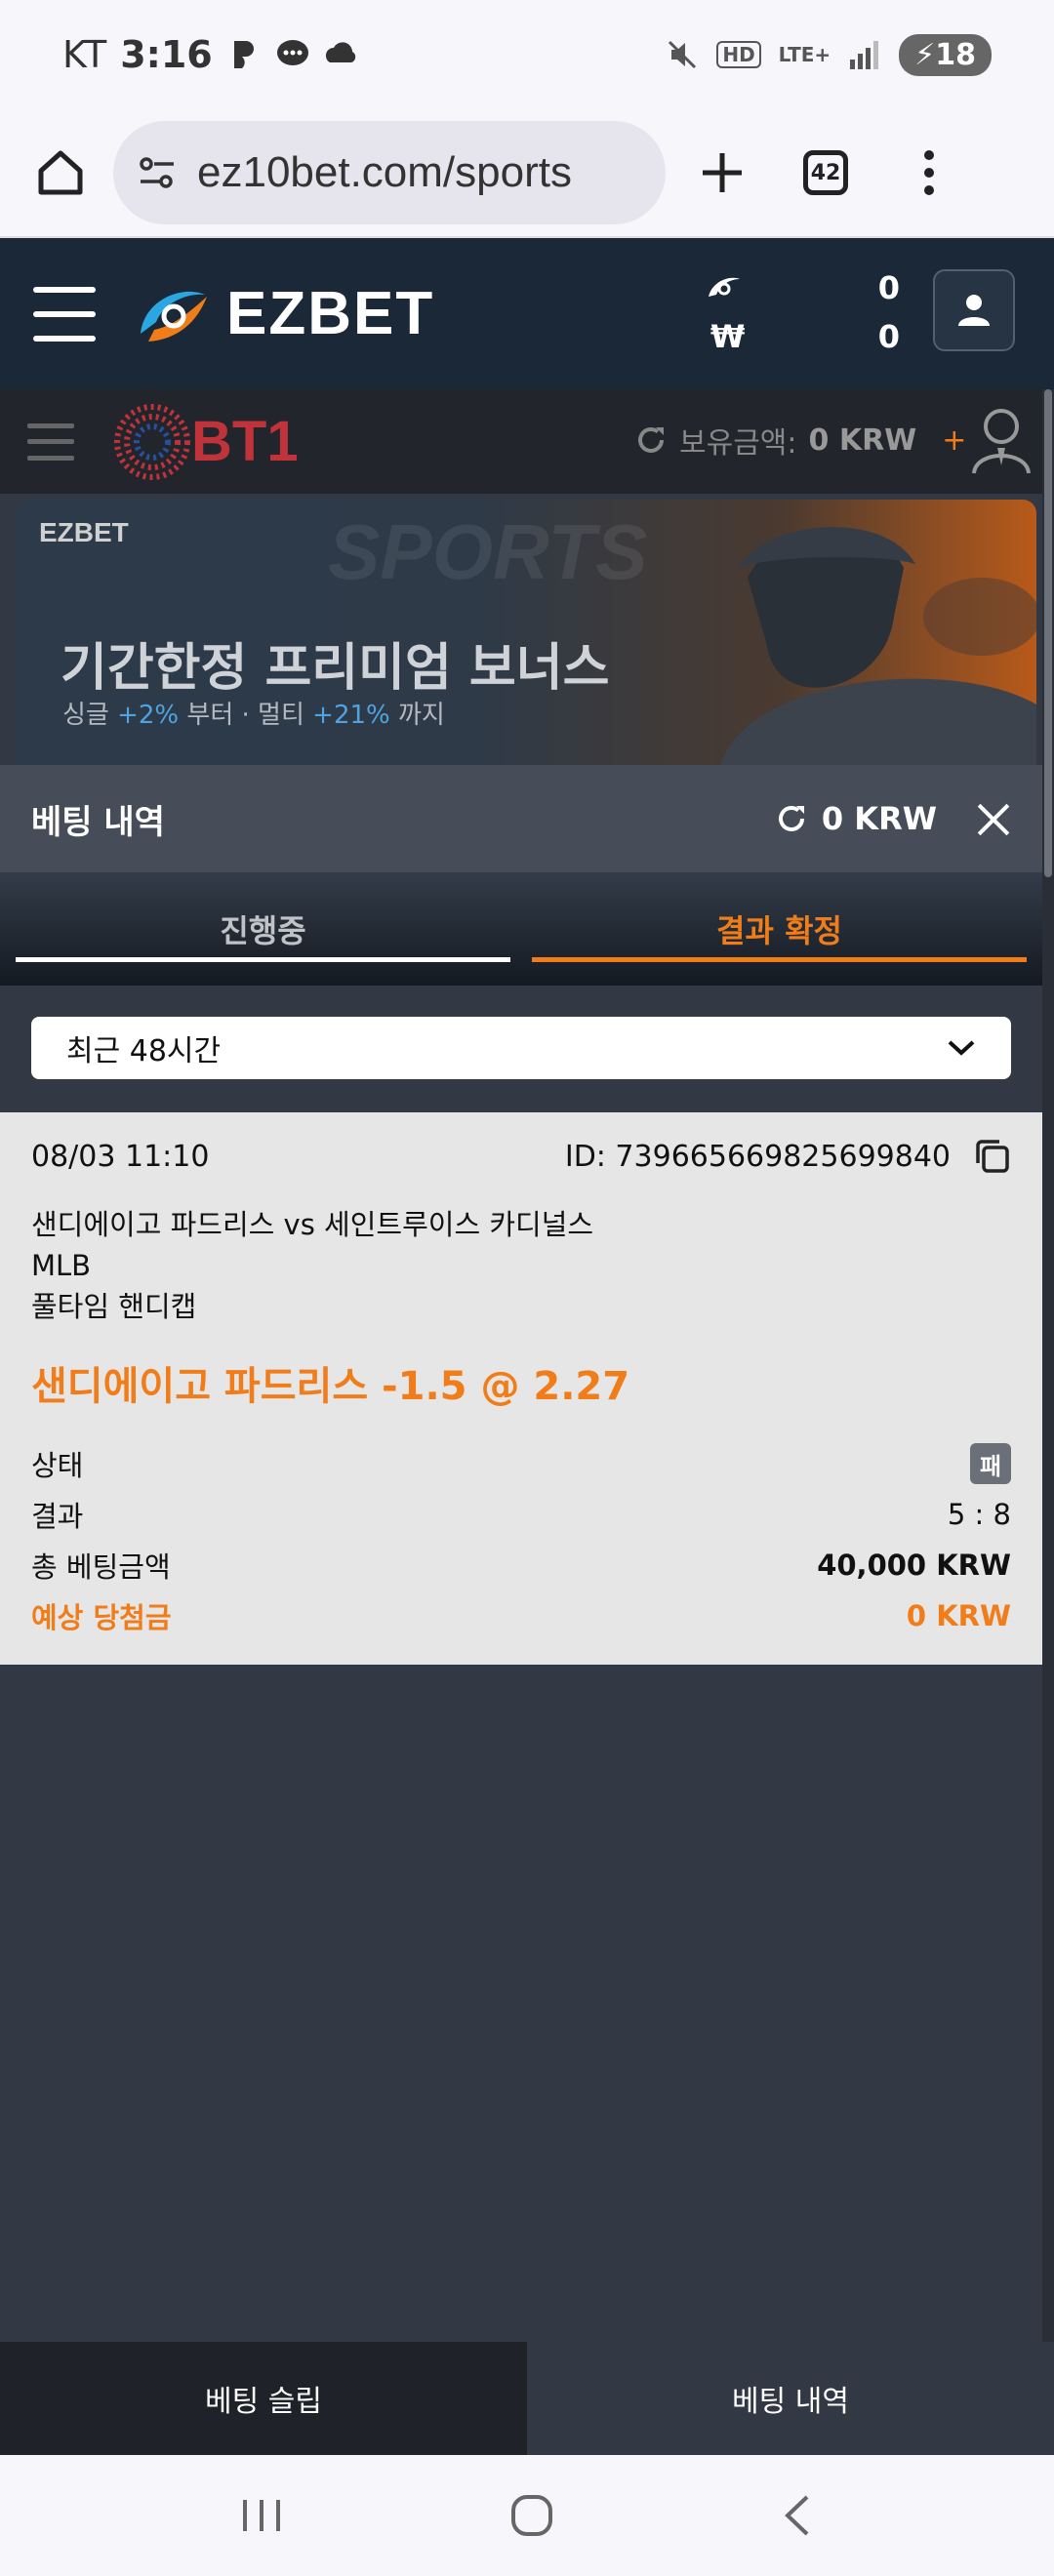  What do you see at coordinates (263, 2398) in the screenshot?
I see `bet-slip-tab: 베팅 슬립` at bounding box center [263, 2398].